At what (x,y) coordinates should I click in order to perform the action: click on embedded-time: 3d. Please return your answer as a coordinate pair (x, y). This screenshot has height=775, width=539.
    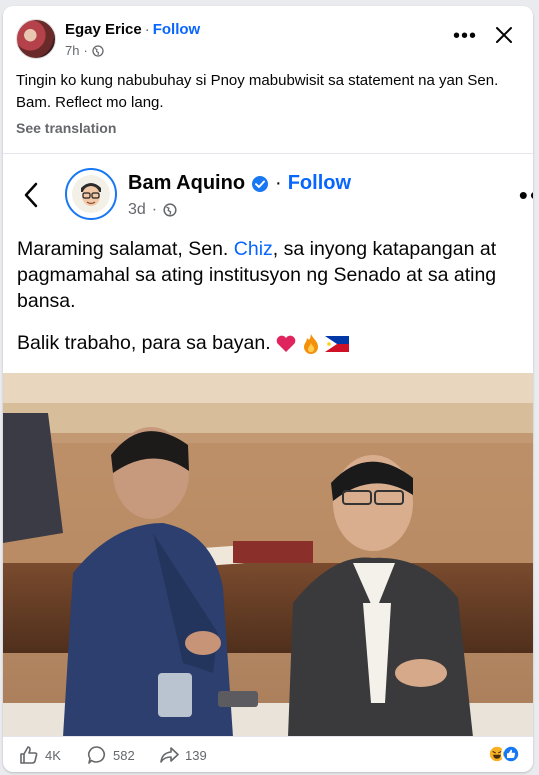
    Looking at the image, I should click on (137, 209).